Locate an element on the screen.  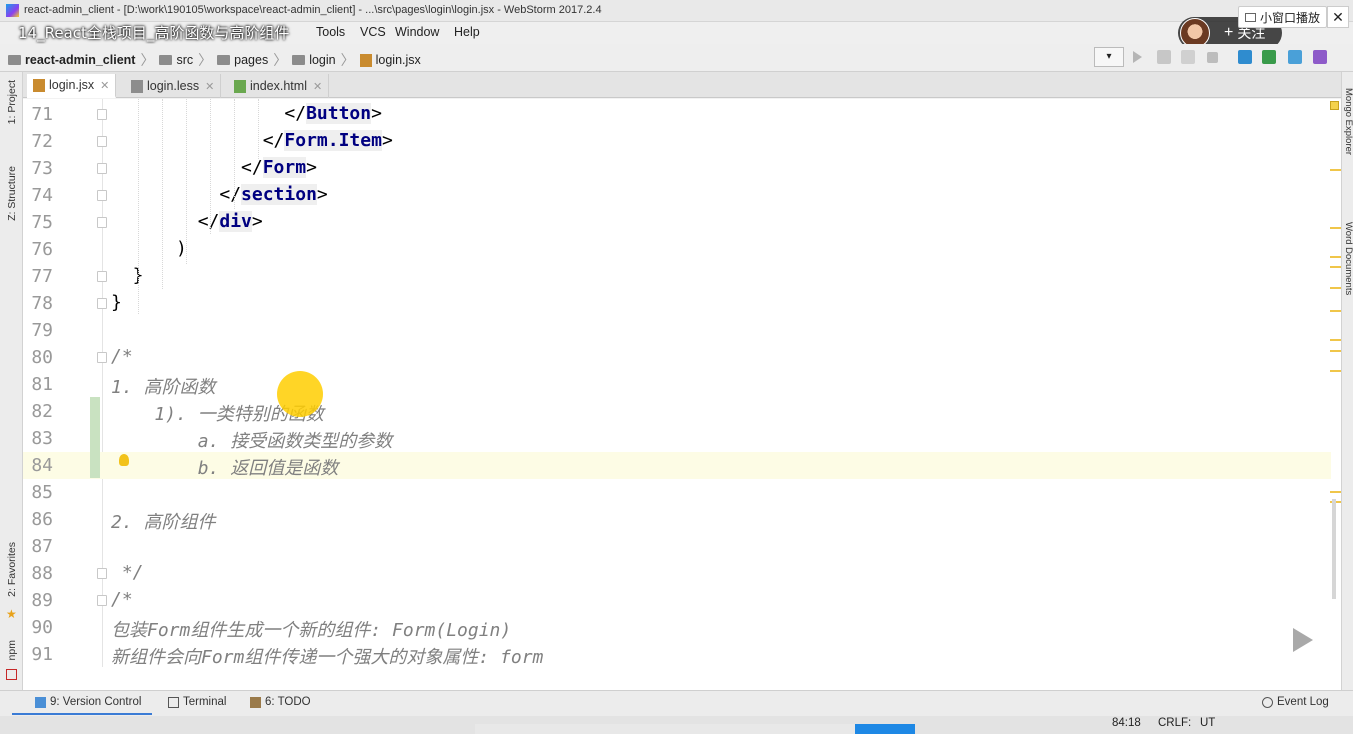
tab-login-jsx: login.jsx ✕ is located at coordinates (72, 86).